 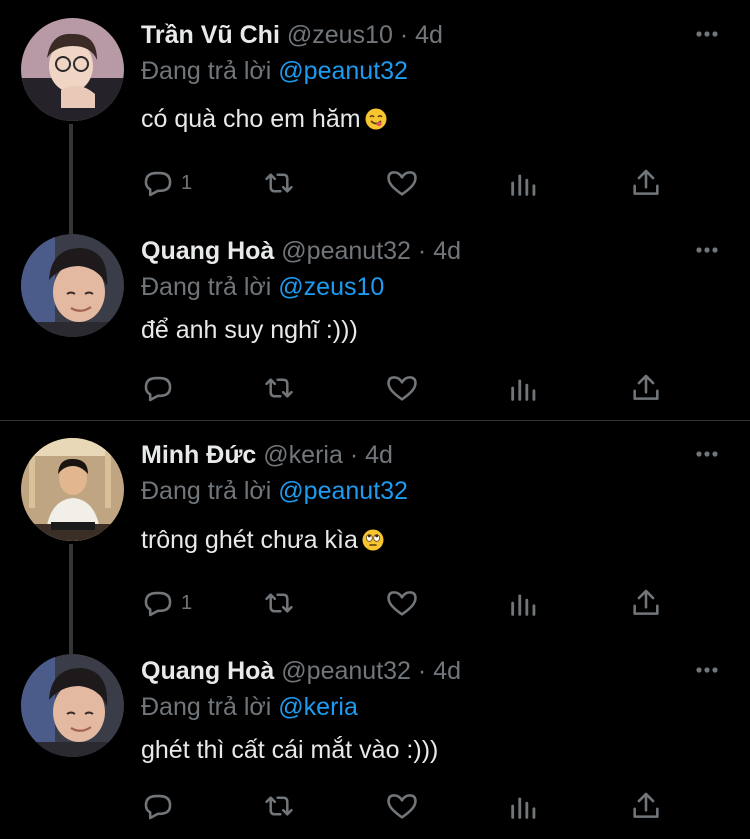 I want to click on tweet-header: Trần Vũ Chi @zeus10 · 4d, so click(x=292, y=35).